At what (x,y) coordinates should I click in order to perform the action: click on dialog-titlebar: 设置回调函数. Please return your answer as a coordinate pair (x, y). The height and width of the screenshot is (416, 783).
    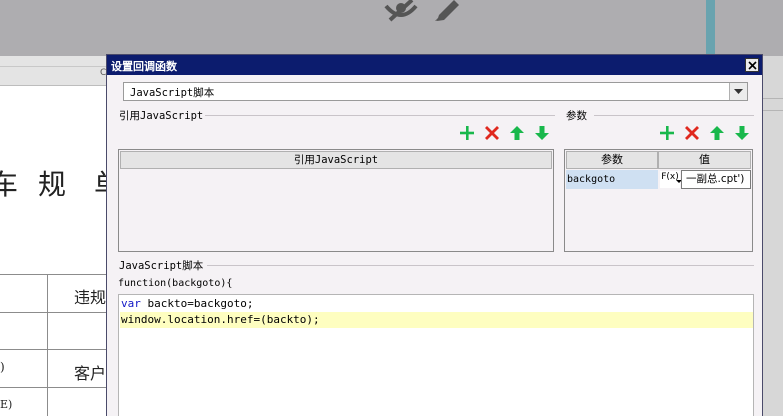
    Looking at the image, I should click on (434, 65).